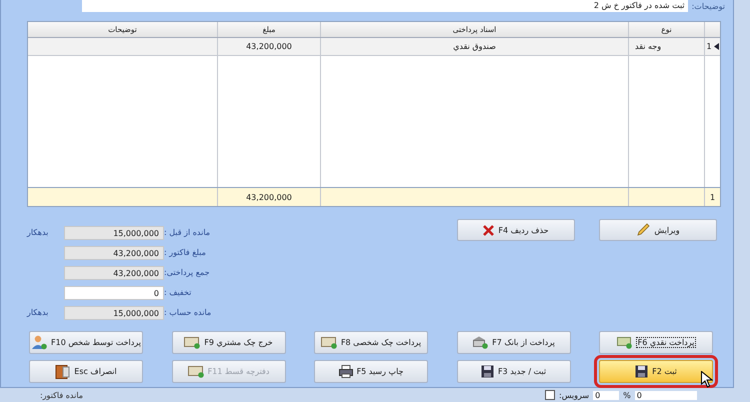 This screenshot has height=402, width=750. What do you see at coordinates (550, 395) in the screenshot?
I see `checkbox` at bounding box center [550, 395].